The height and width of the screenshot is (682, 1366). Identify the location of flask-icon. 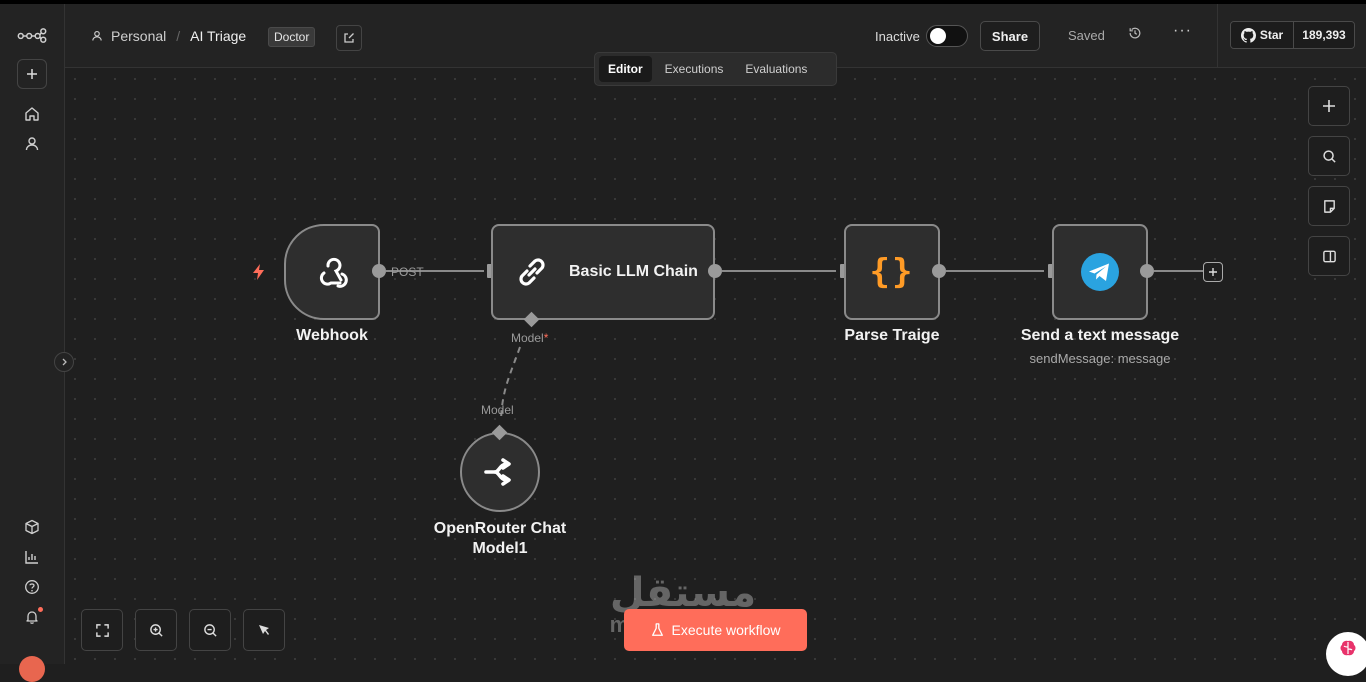
(657, 629).